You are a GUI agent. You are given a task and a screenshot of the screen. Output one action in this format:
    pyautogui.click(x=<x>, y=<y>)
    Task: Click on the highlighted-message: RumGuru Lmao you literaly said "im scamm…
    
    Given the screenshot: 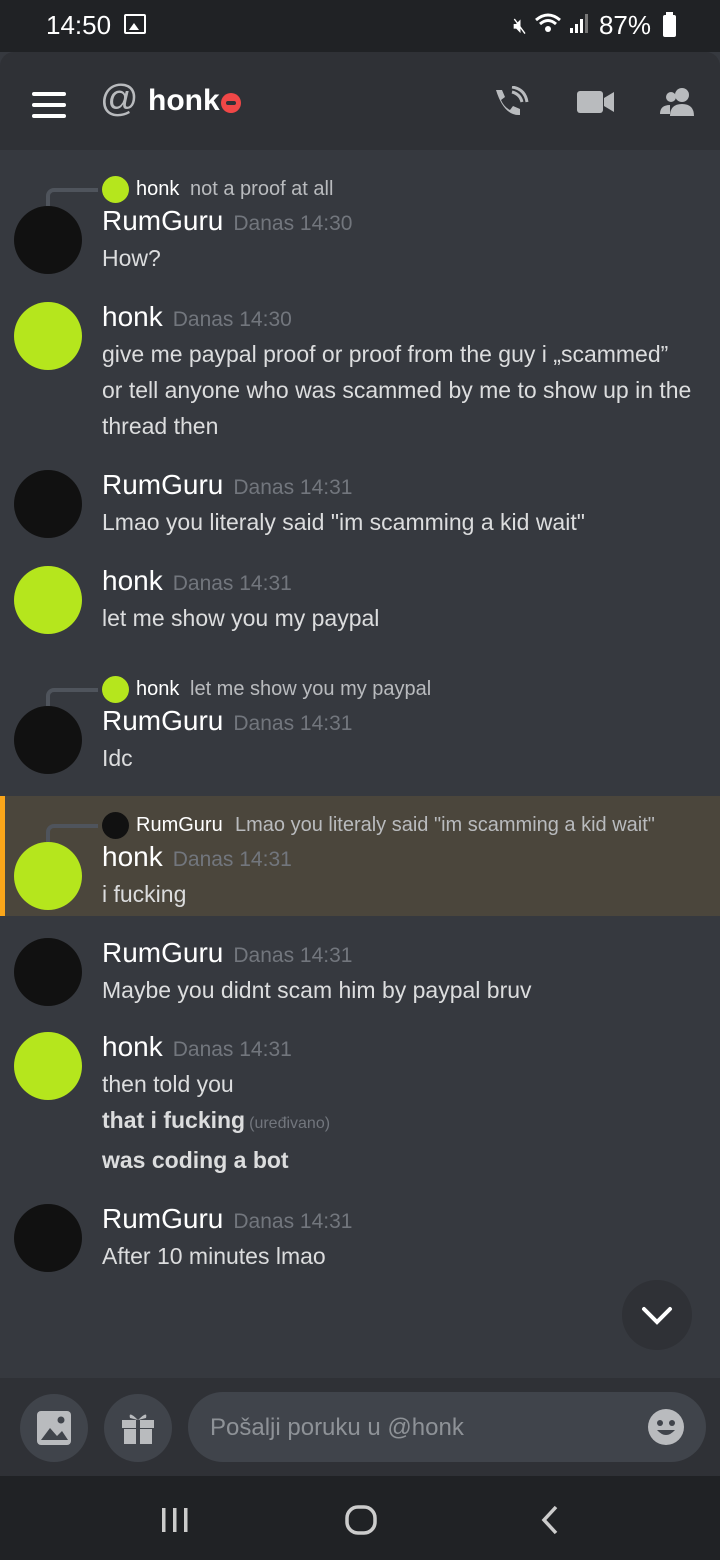 What is the action you would take?
    pyautogui.click(x=360, y=856)
    